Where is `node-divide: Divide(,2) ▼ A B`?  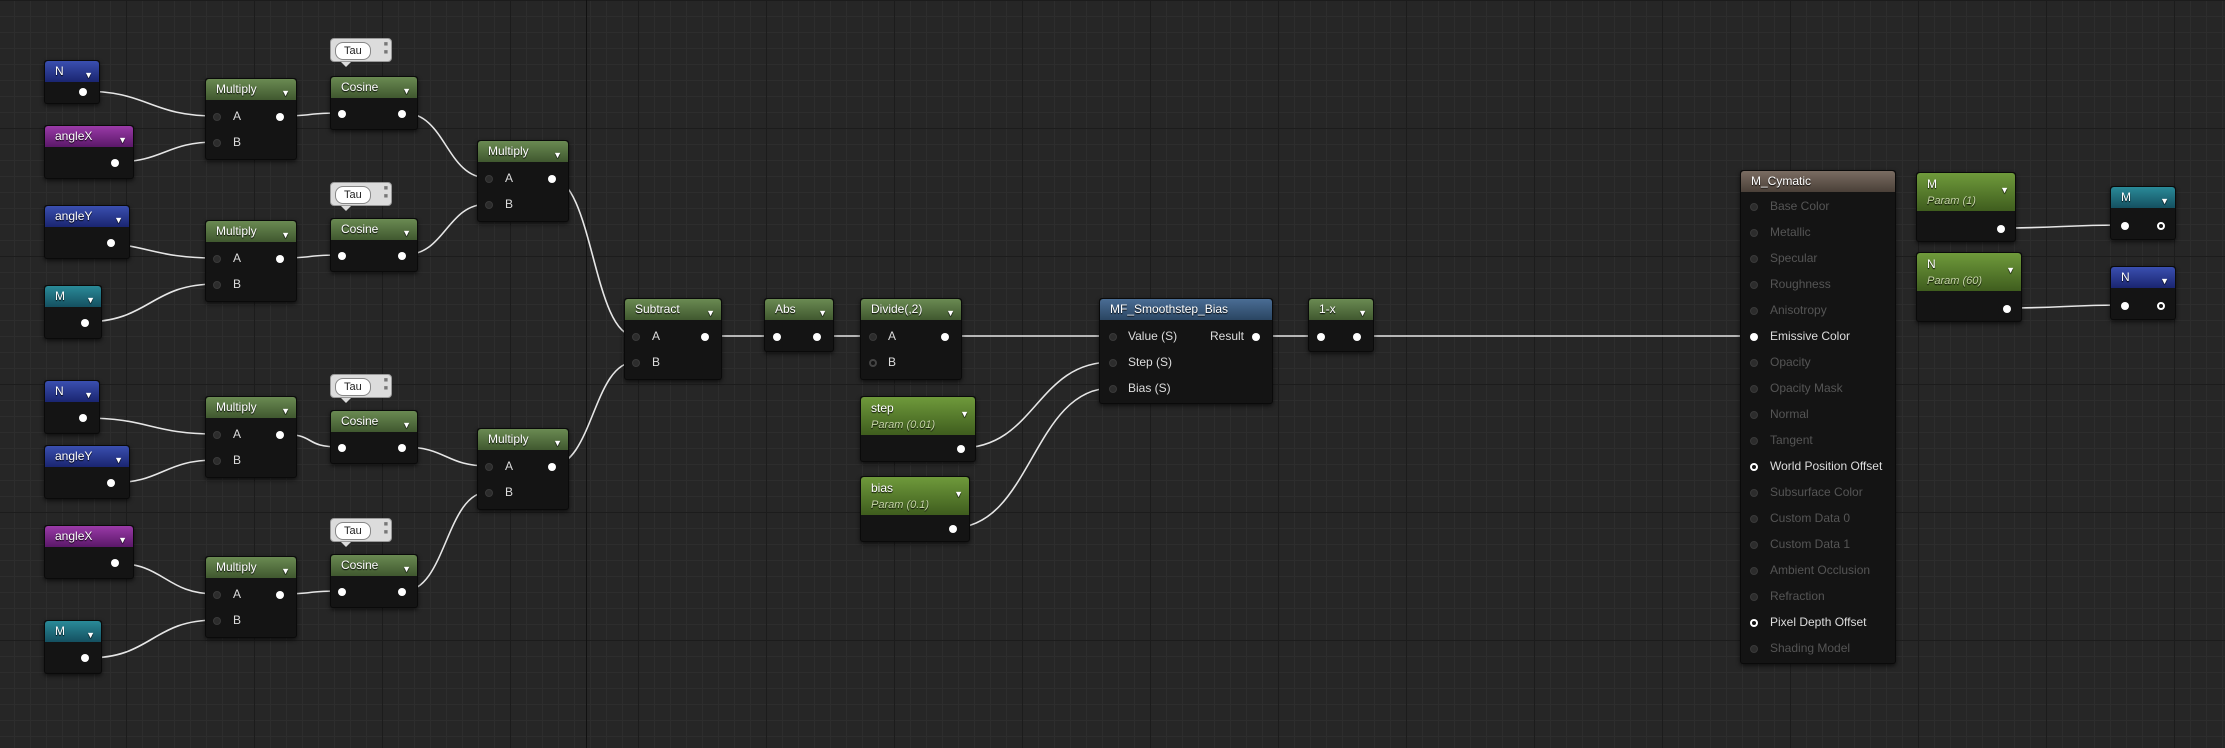 node-divide: Divide(,2) ▼ A B is located at coordinates (911, 339).